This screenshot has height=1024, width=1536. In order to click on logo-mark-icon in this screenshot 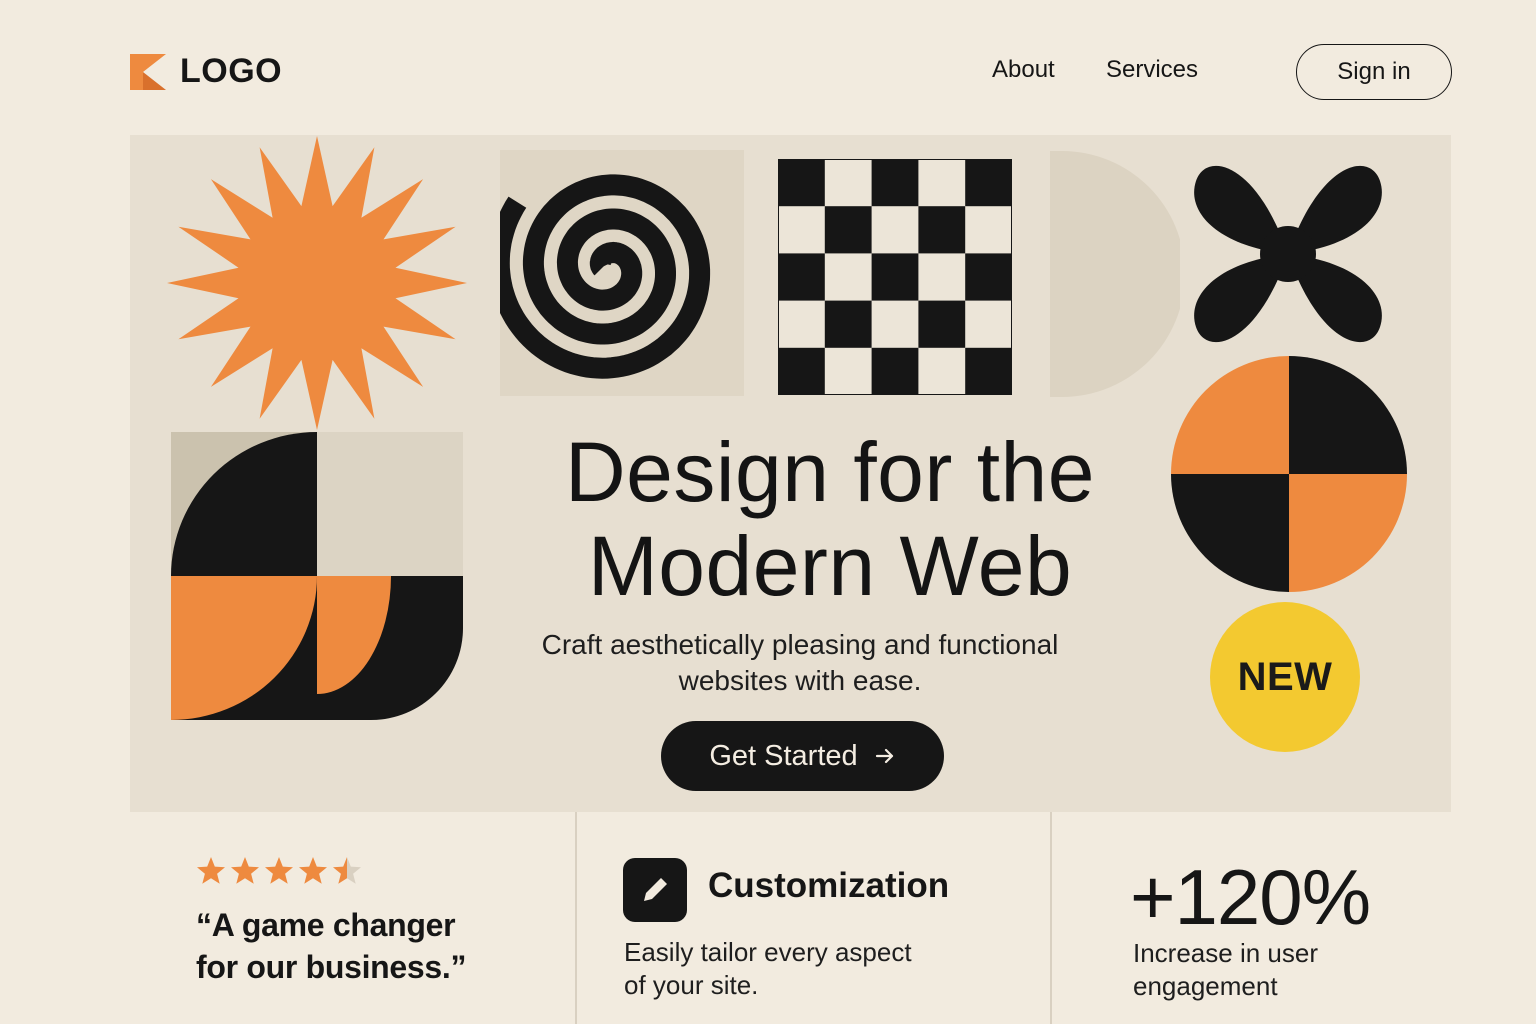, I will do `click(148, 71)`.